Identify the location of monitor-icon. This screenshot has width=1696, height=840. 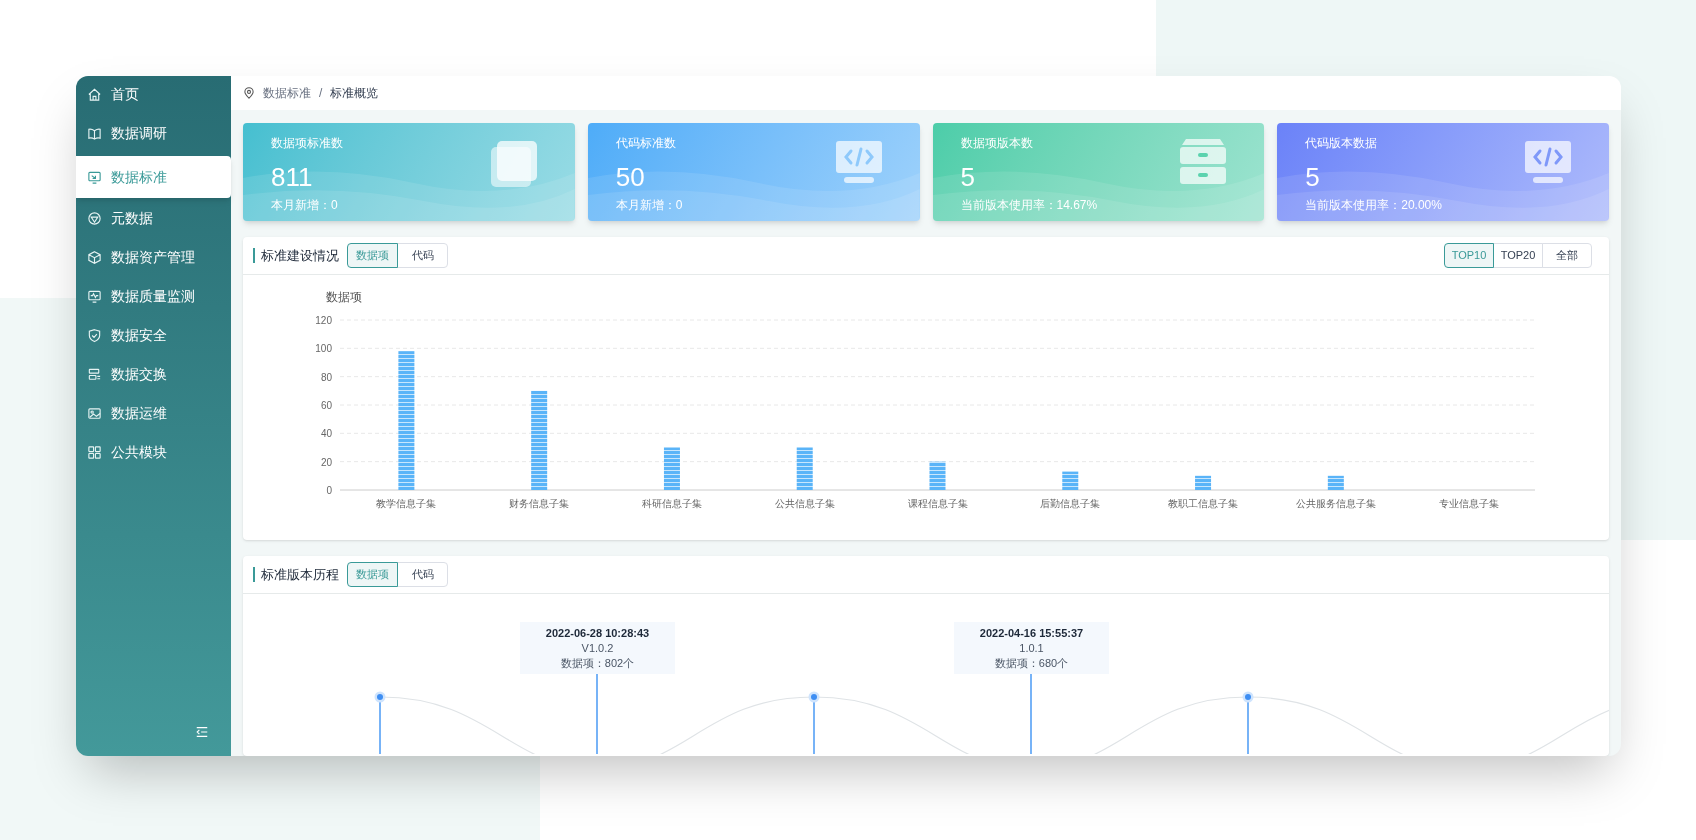
(94, 177).